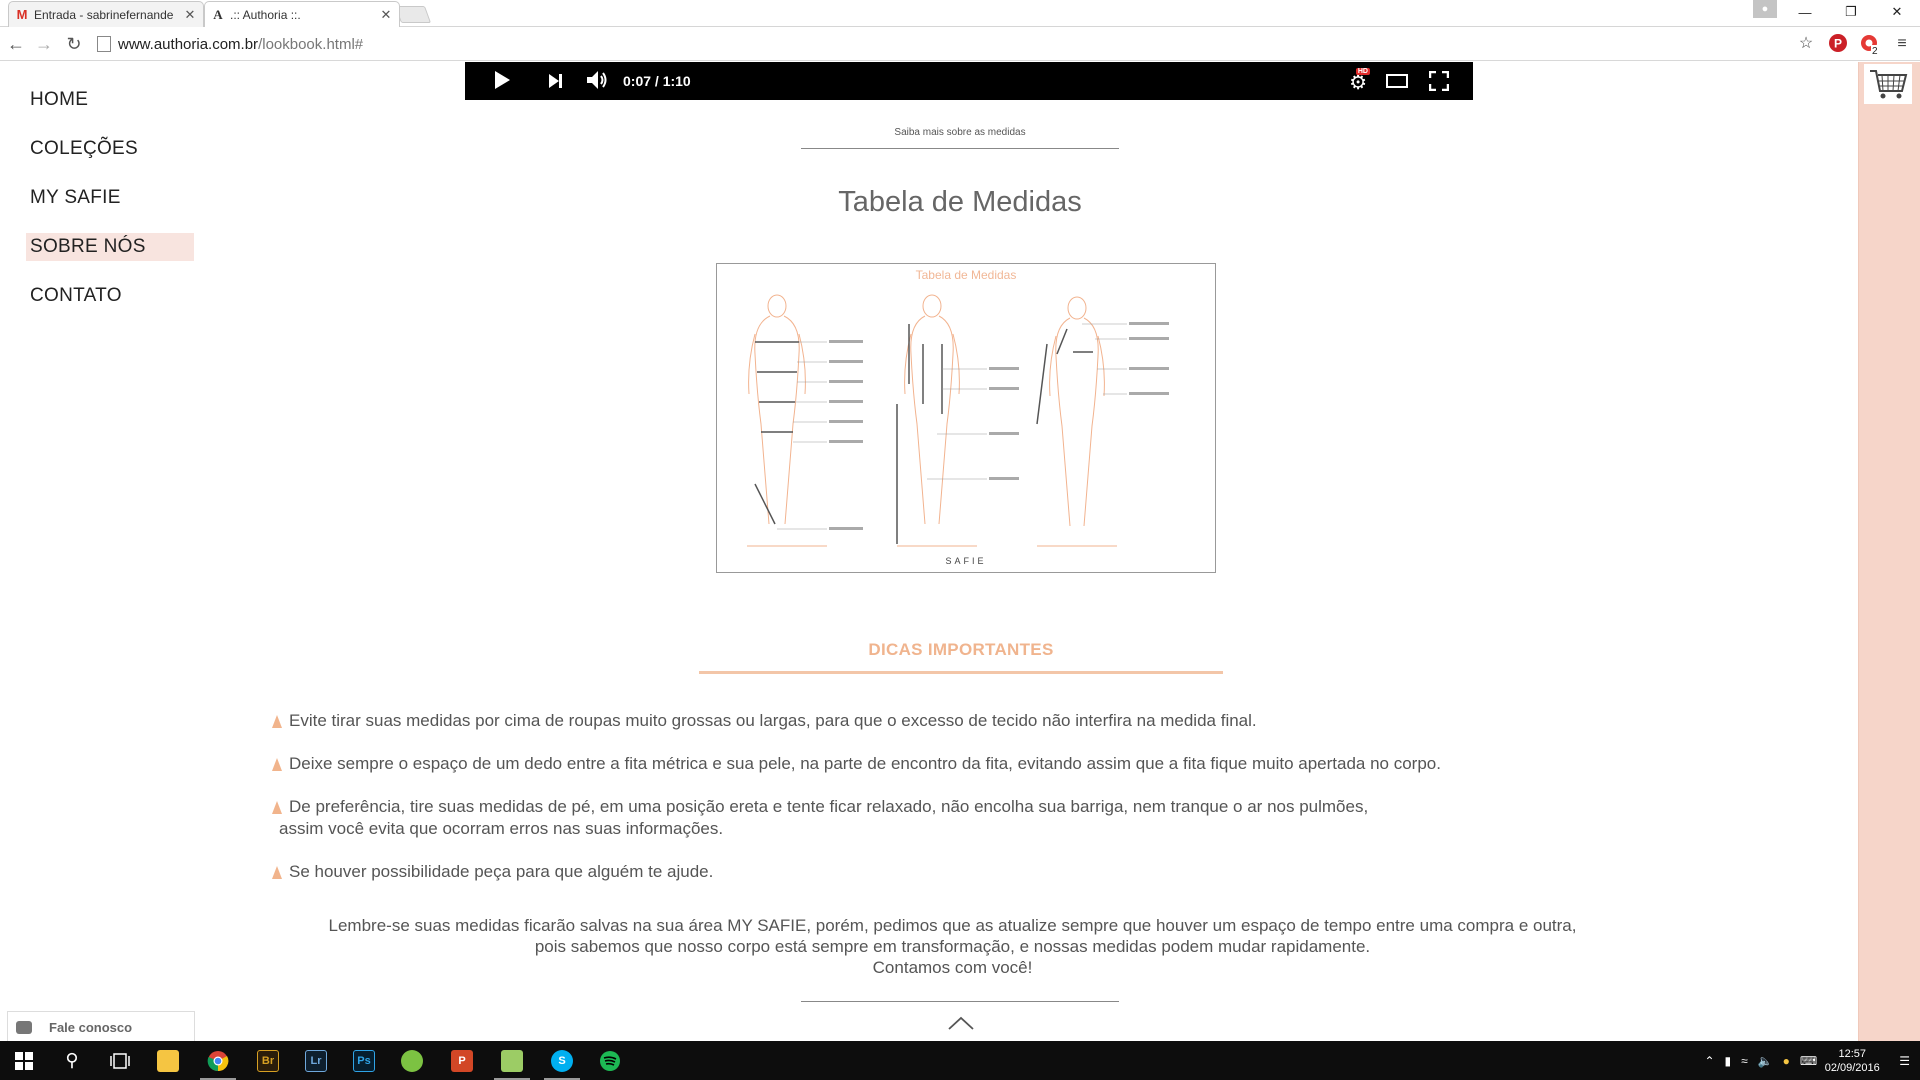 The width and height of the screenshot is (1920, 1080). I want to click on saiba-mais-link: Saiba mais sobre as medidas, so click(960, 138).